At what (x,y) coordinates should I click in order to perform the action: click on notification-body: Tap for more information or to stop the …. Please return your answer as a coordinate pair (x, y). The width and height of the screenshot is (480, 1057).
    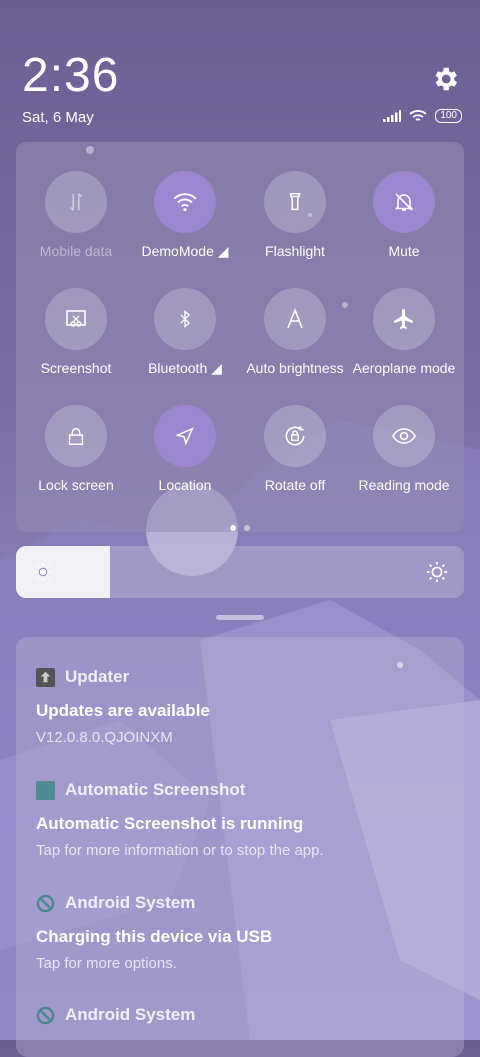
    Looking at the image, I should click on (180, 850).